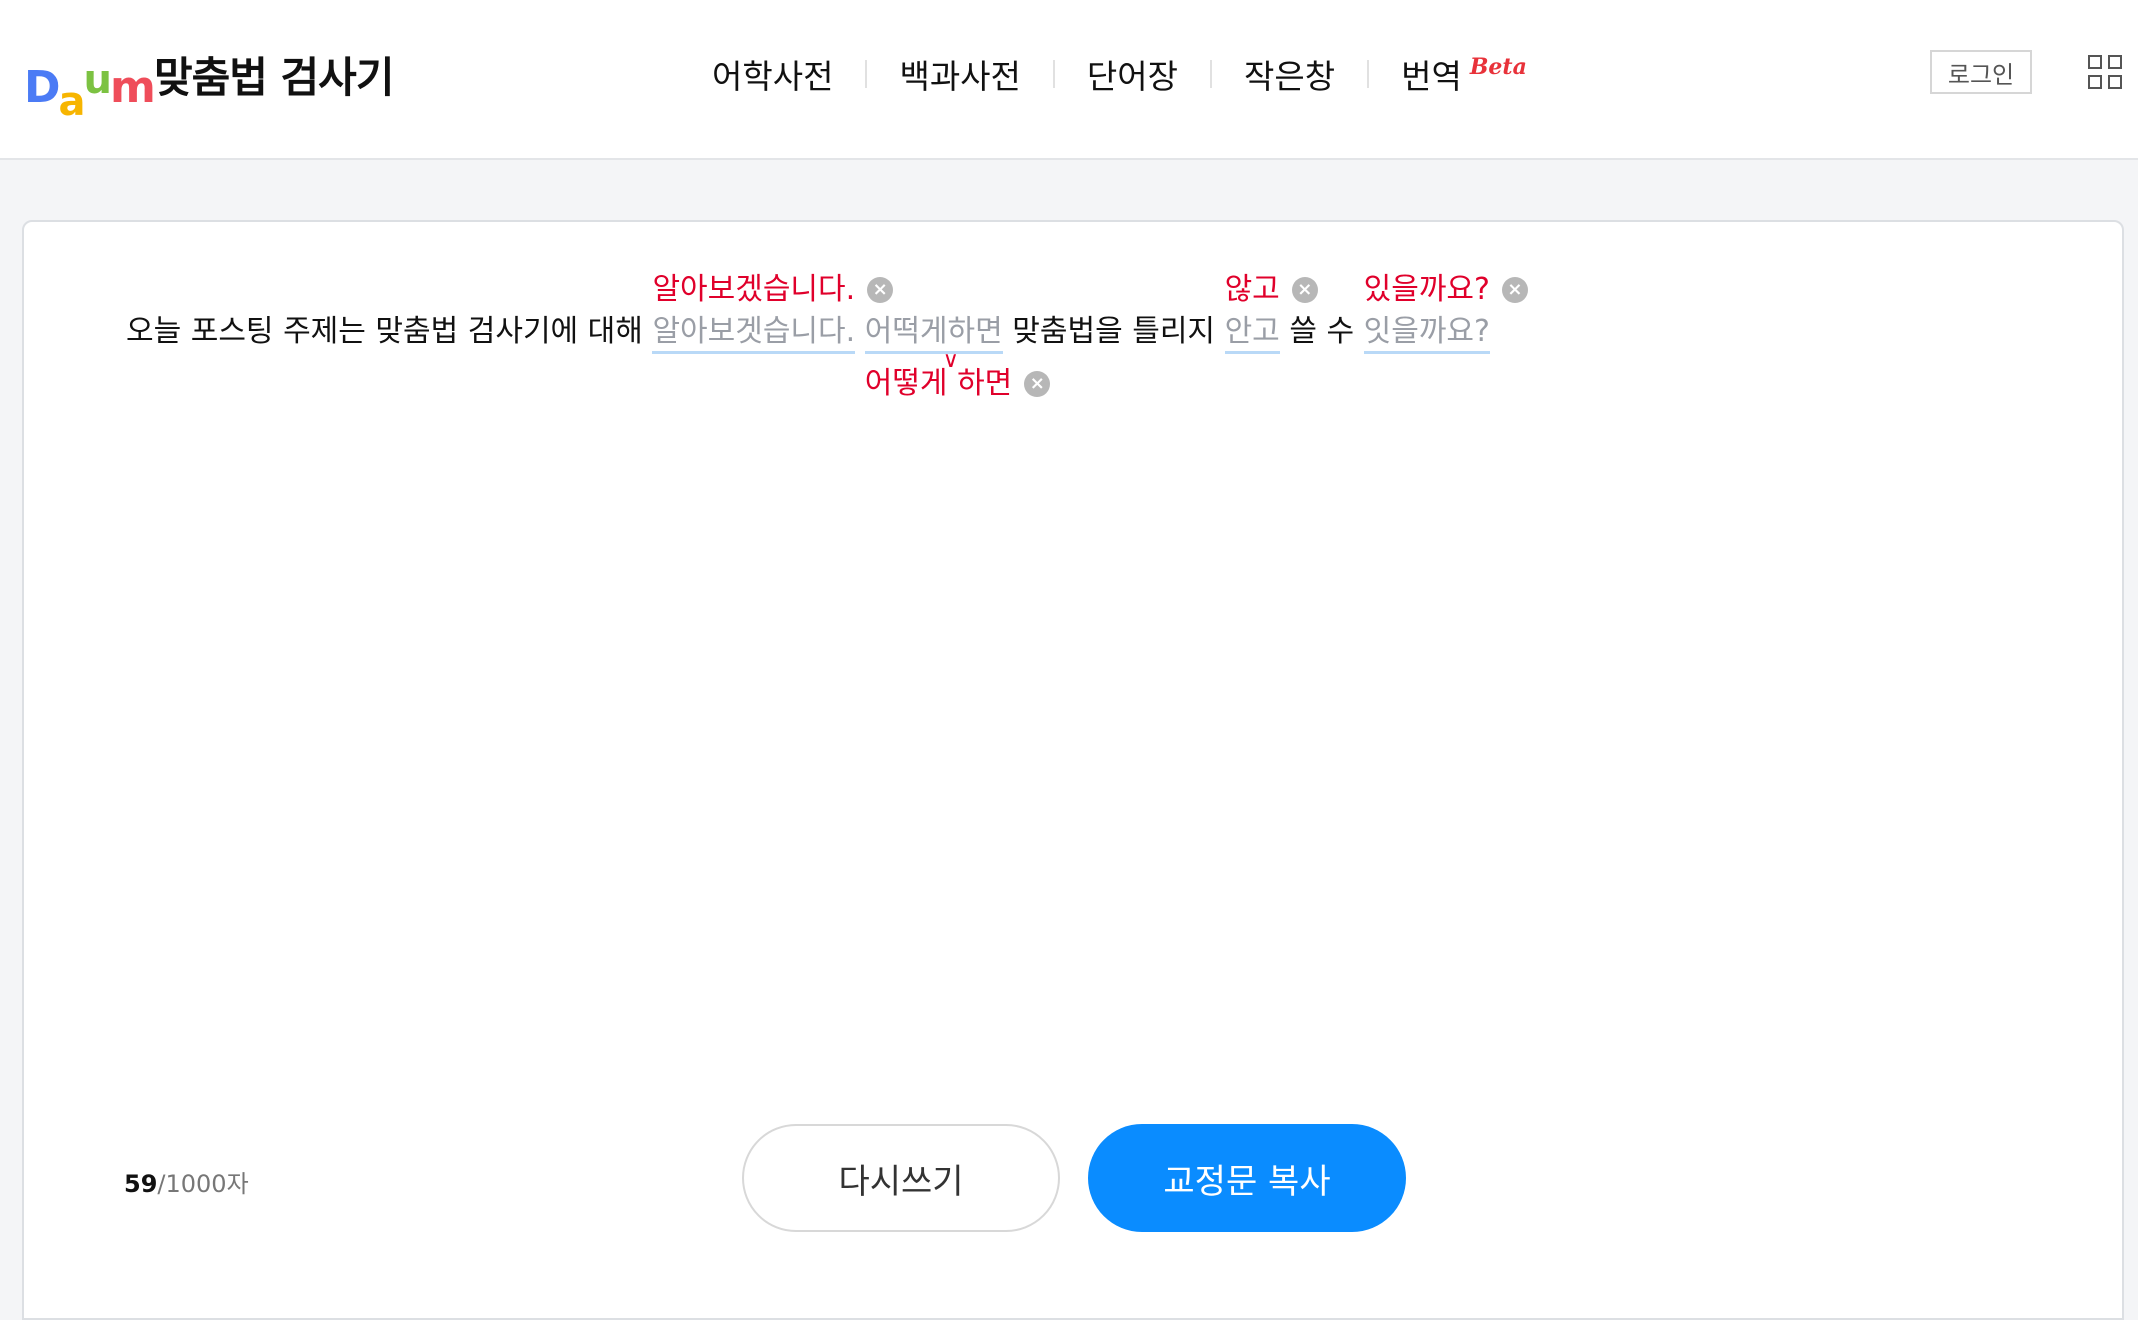 The height and width of the screenshot is (1320, 2138). What do you see at coordinates (753, 290) in the screenshot?
I see `suggestion-text: 알아보겠습니다.` at bounding box center [753, 290].